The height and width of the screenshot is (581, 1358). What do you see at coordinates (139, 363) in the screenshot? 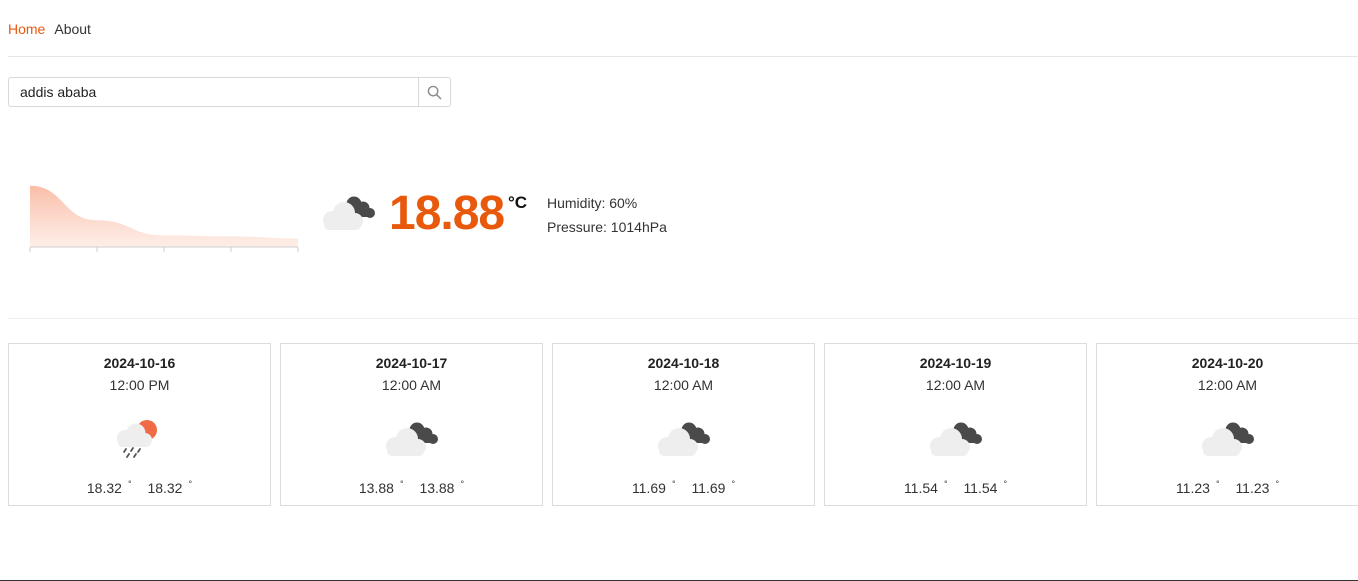
I see `forecast-date: 2024-10-16` at bounding box center [139, 363].